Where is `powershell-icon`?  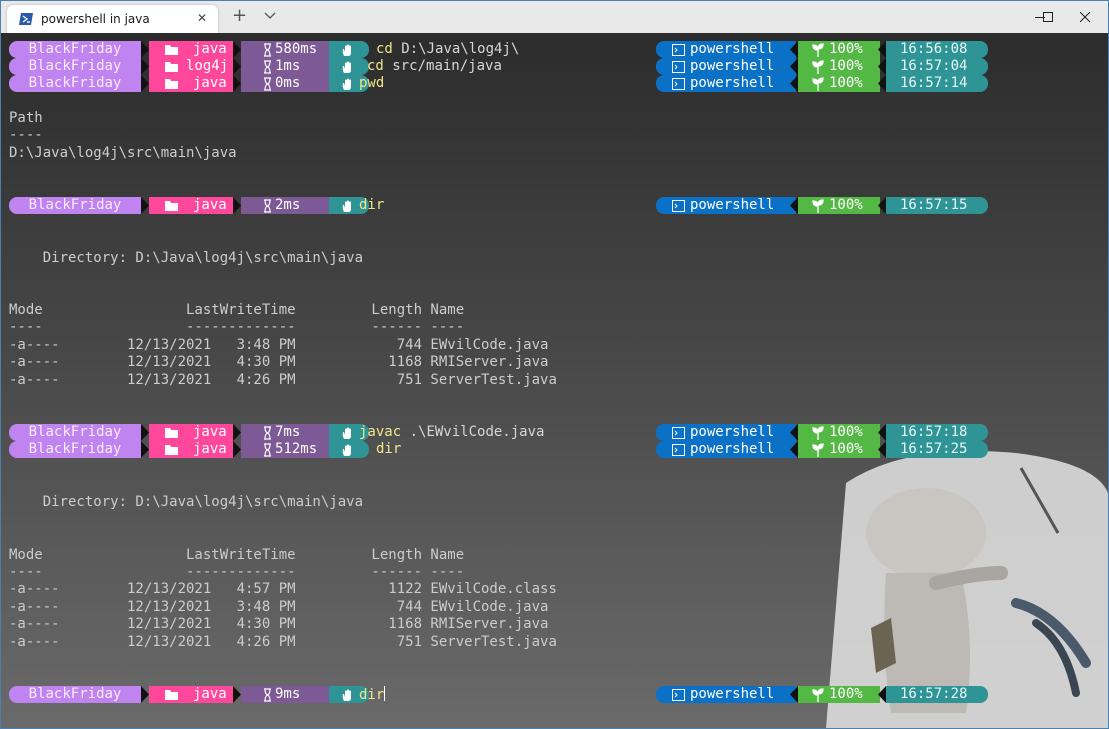
powershell-icon is located at coordinates (26, 19).